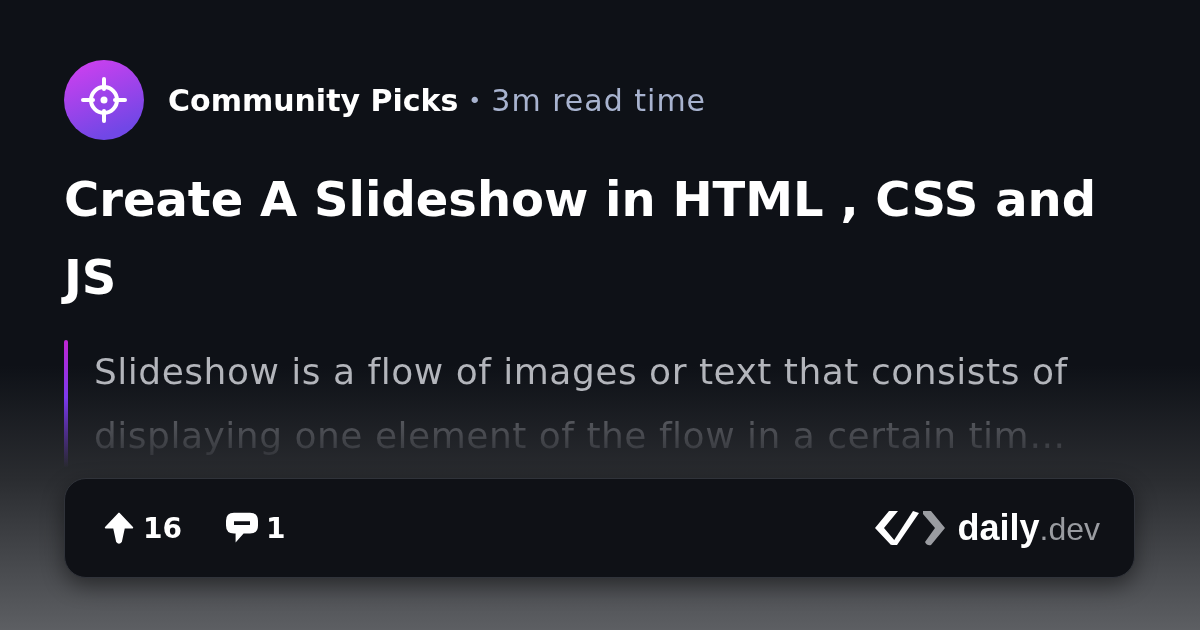 This screenshot has height=630, width=1200. I want to click on upvote-count: 16, so click(162, 528).